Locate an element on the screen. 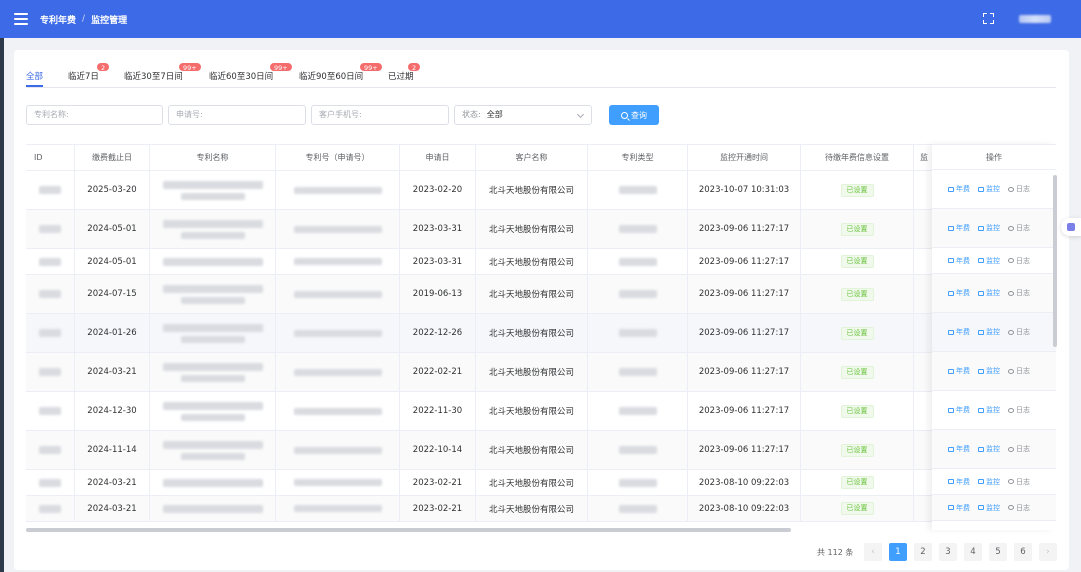  sidebar-edge is located at coordinates (2, 305).